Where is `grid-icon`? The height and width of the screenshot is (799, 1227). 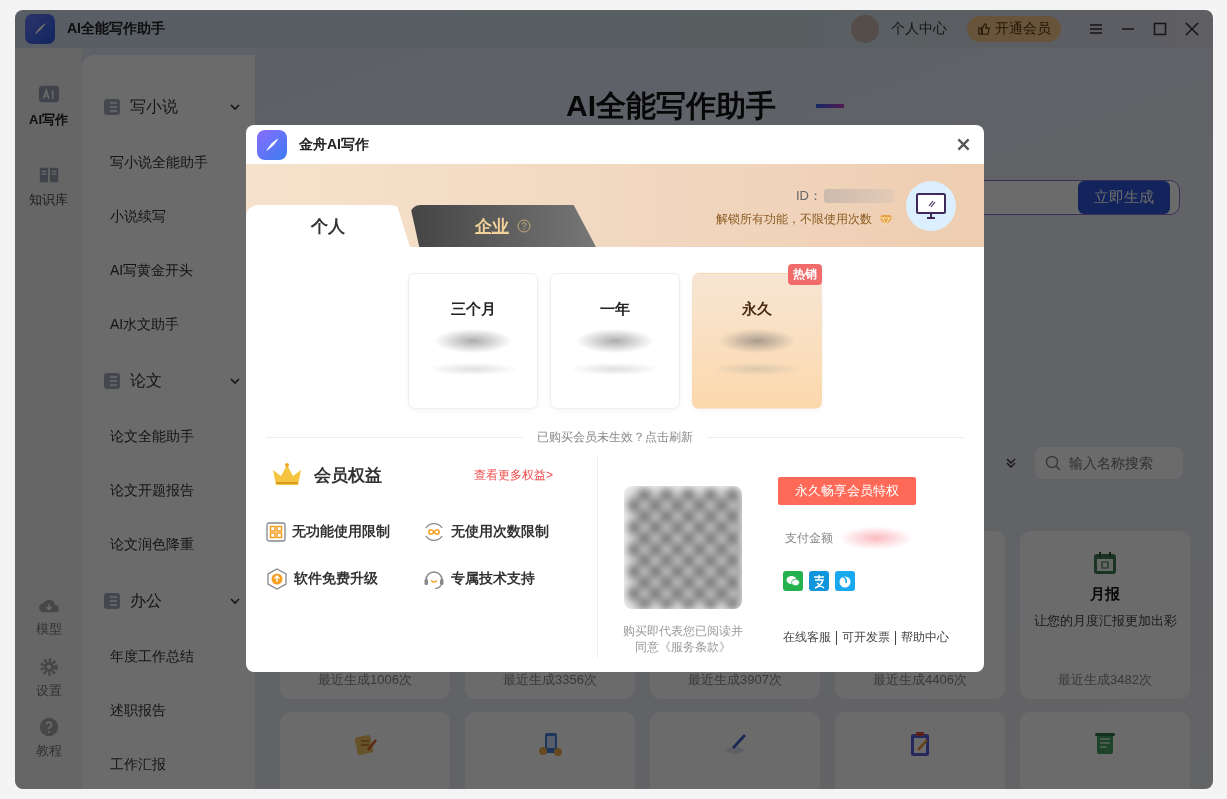 grid-icon is located at coordinates (276, 532).